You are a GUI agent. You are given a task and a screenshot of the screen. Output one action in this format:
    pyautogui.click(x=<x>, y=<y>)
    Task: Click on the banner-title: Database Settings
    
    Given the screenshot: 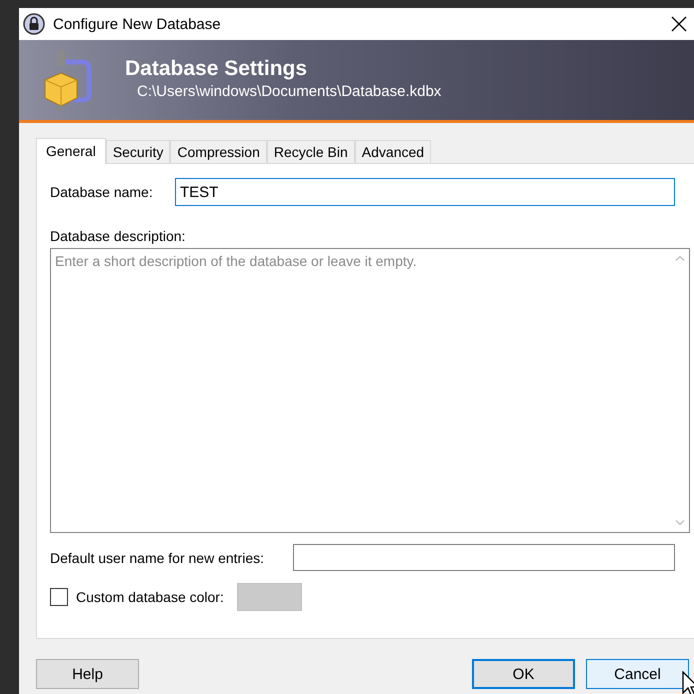 What is the action you would take?
    pyautogui.click(x=216, y=68)
    